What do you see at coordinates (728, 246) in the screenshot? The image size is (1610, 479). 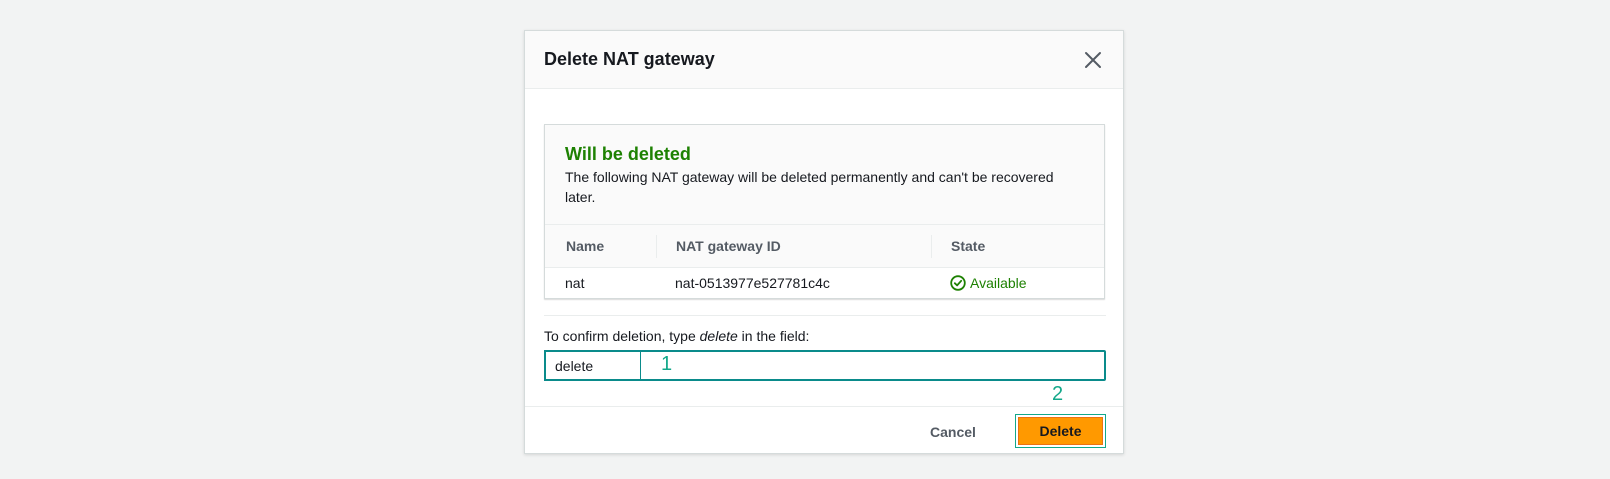 I see `column-header-nat-gateway-id: NAT gateway ID` at bounding box center [728, 246].